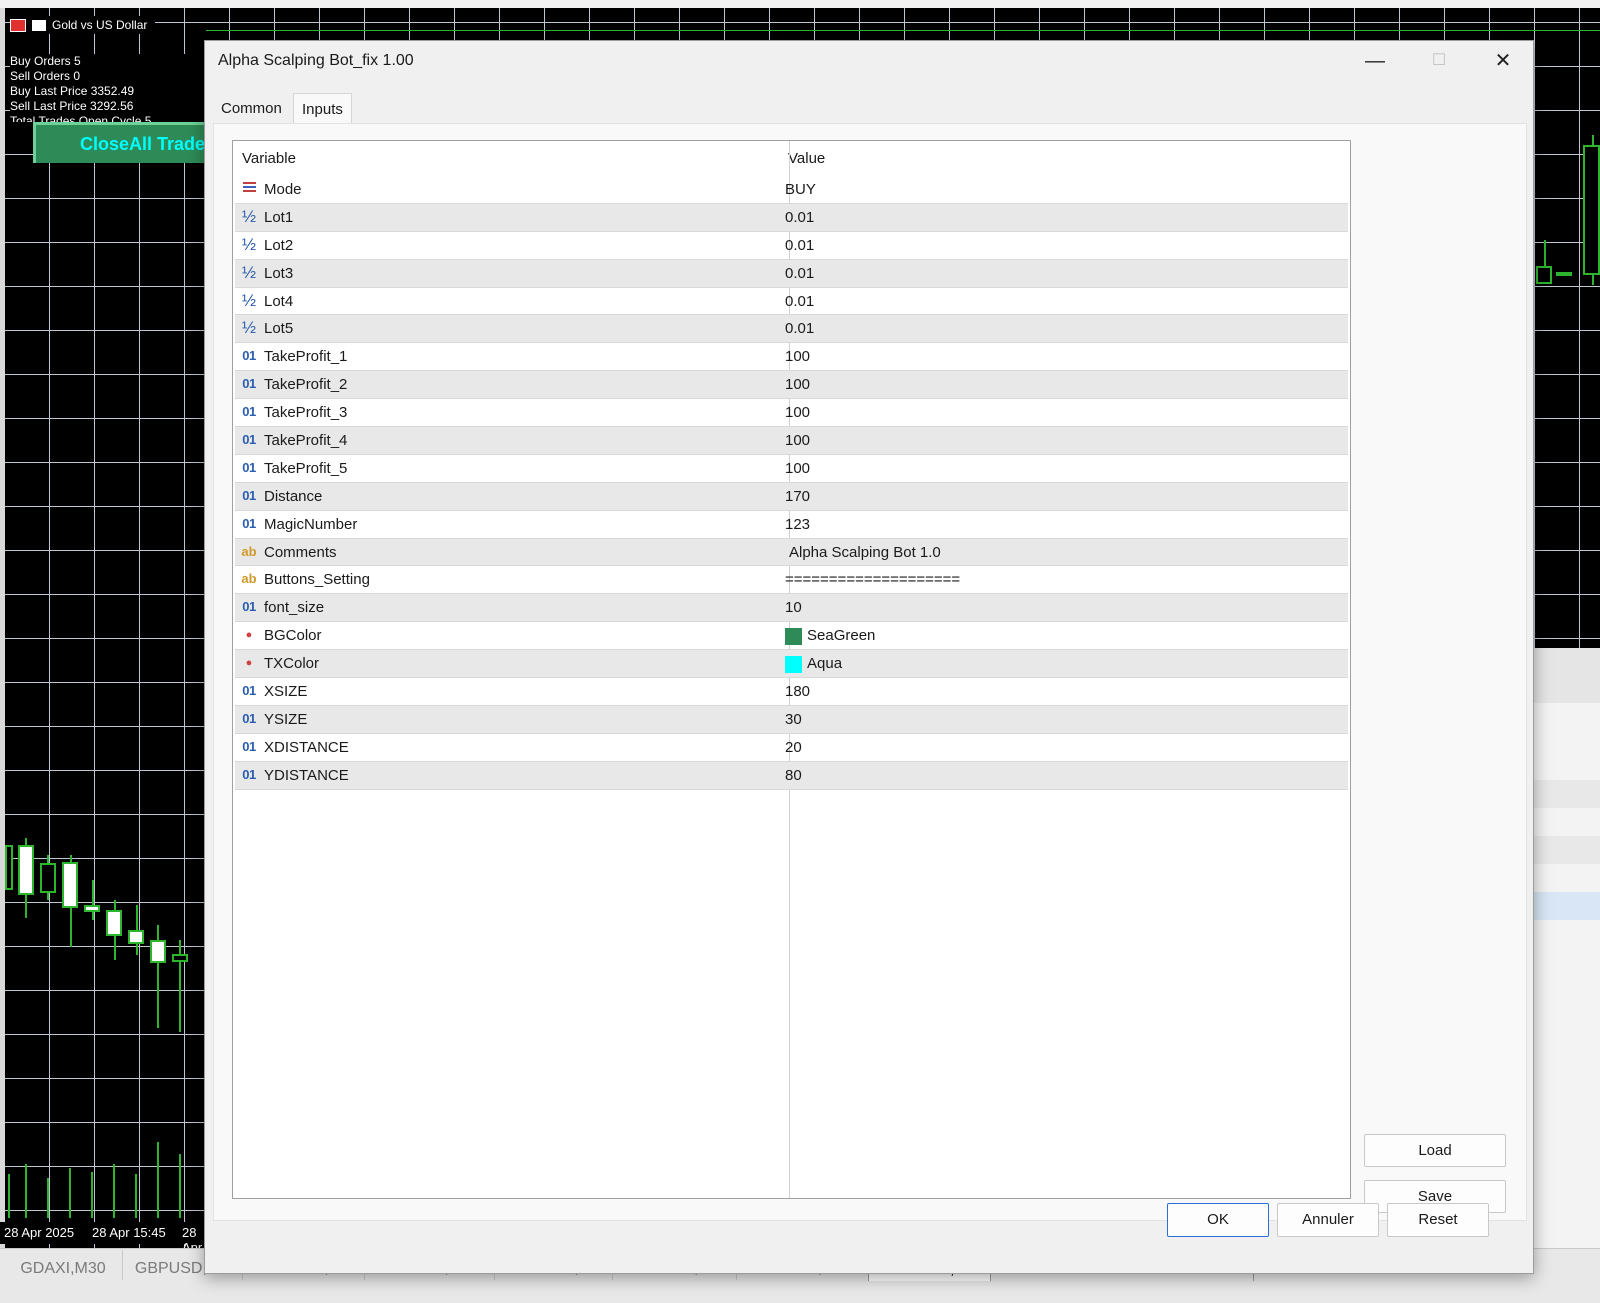 This screenshot has height=1303, width=1600. I want to click on variable-name: Lot3, so click(279, 273).